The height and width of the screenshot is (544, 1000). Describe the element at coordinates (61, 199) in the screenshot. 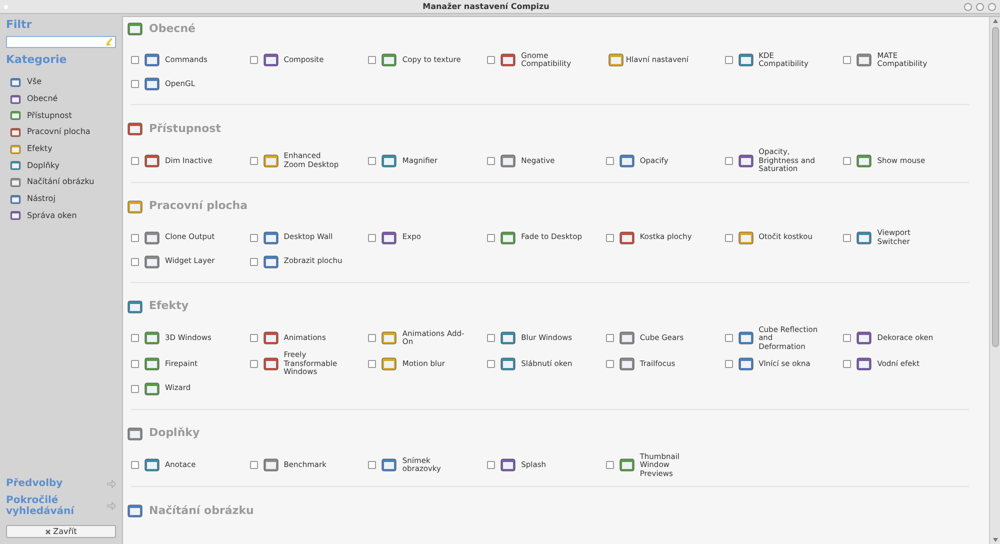

I see `category-item: Nástroj` at that location.